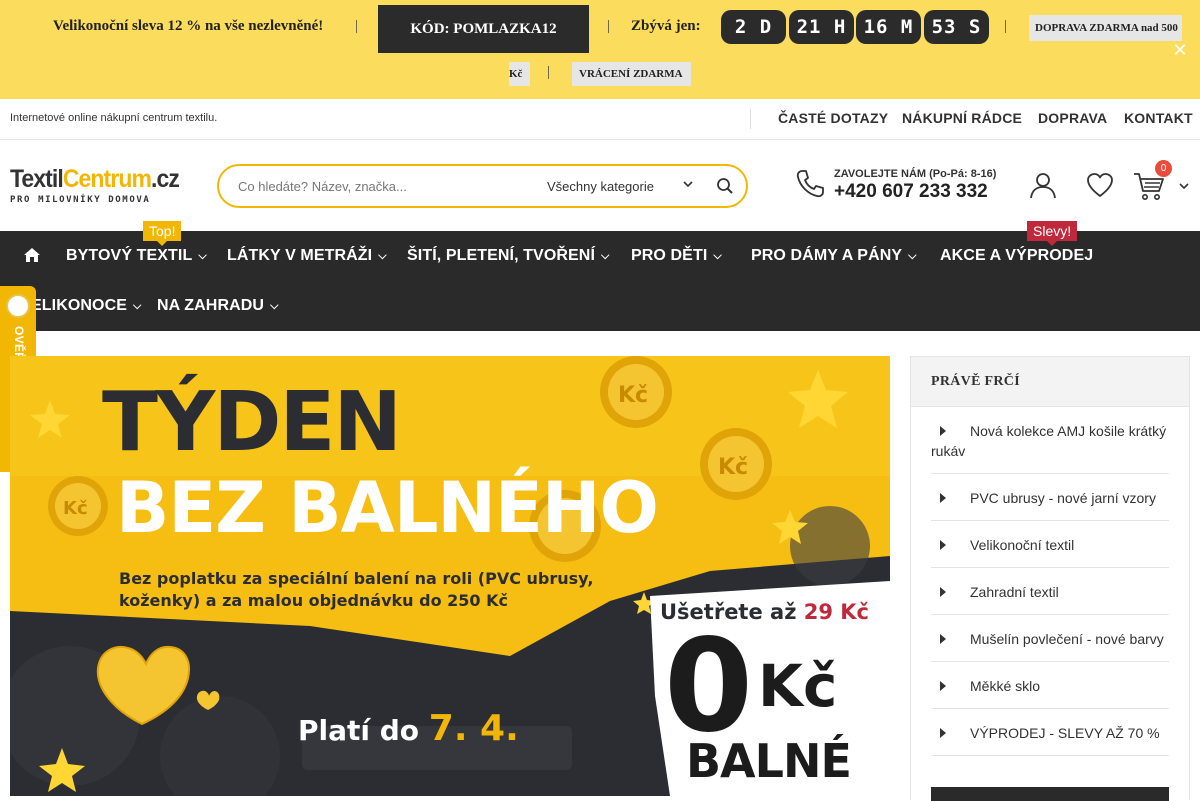 The width and height of the screenshot is (1200, 801). I want to click on coin-icon: Kč, so click(636, 392).